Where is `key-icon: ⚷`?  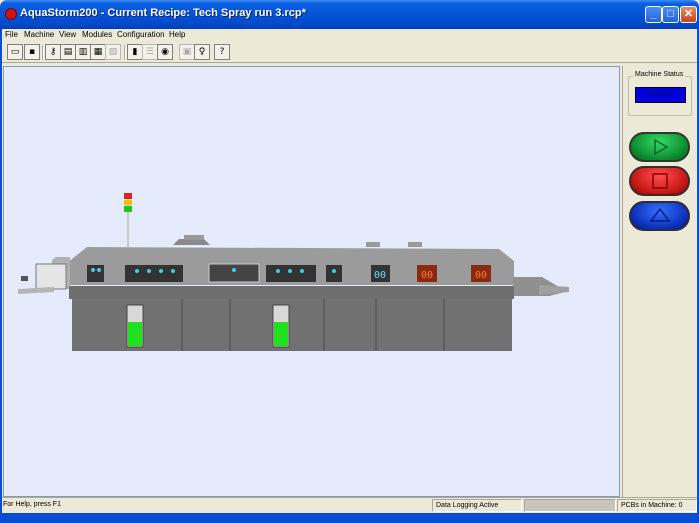
key-icon: ⚷ is located at coordinates (53, 52).